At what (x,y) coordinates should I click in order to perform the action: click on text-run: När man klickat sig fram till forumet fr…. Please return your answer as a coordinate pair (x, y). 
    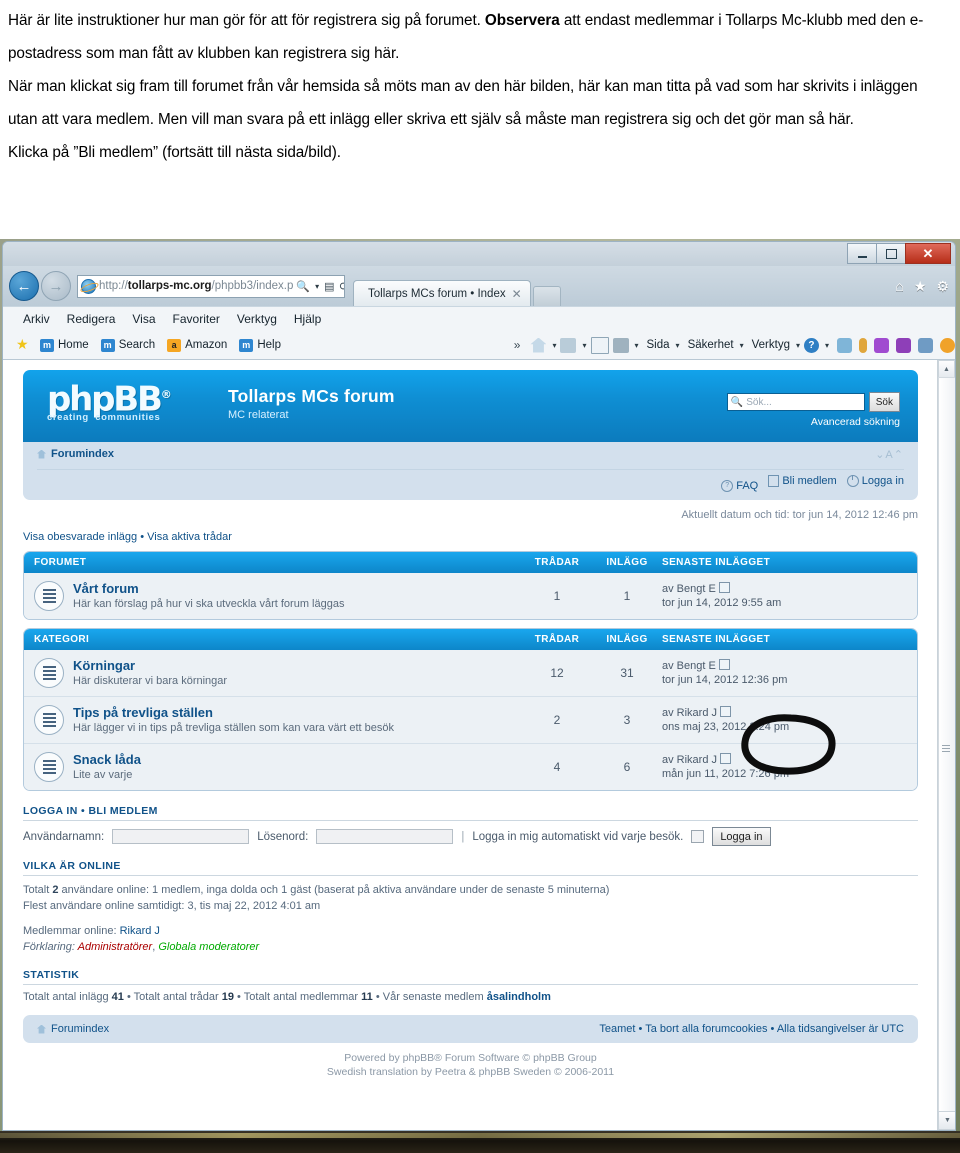
    Looking at the image, I should click on (463, 103).